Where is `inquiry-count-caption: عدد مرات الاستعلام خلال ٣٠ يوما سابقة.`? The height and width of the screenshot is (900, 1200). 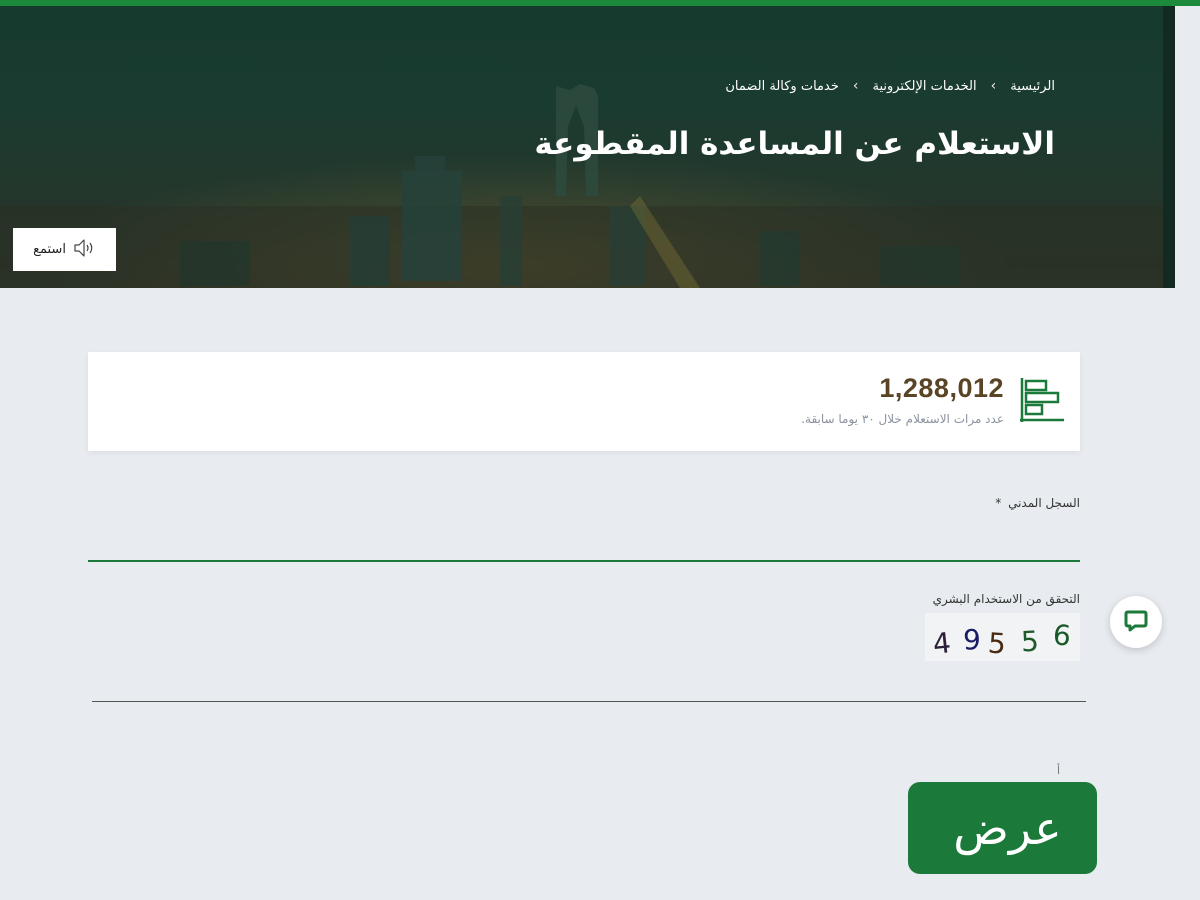
inquiry-count-caption: عدد مرات الاستعلام خلال ٣٠ يوما سابقة. is located at coordinates (902, 419).